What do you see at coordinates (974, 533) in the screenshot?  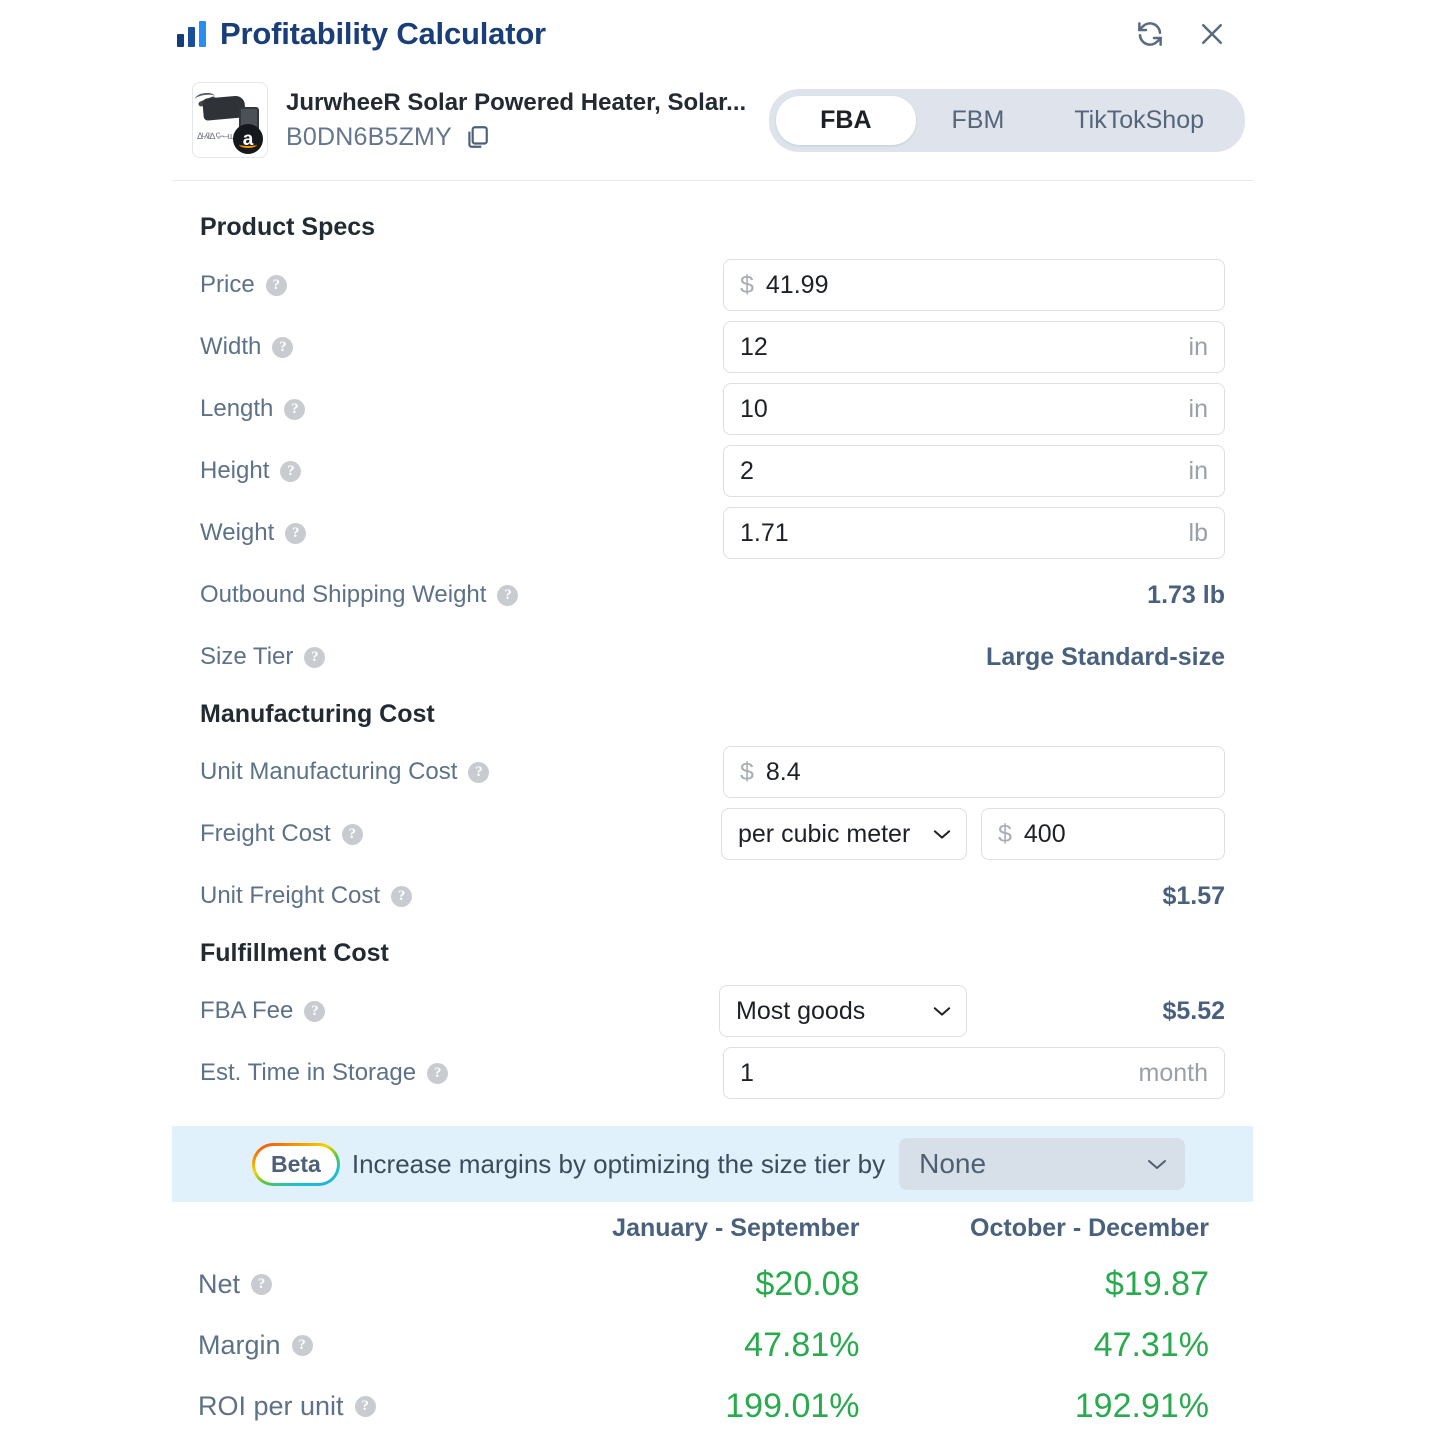 I see `weight-input: 1.71 lb` at bounding box center [974, 533].